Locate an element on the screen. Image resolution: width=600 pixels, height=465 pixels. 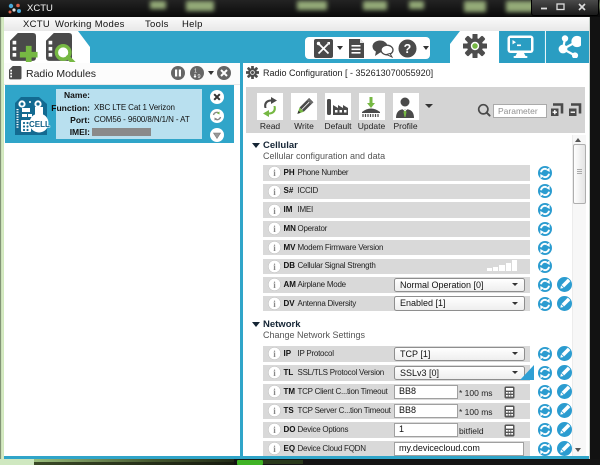
svg-text: 9 is located at coordinates (199, 77).